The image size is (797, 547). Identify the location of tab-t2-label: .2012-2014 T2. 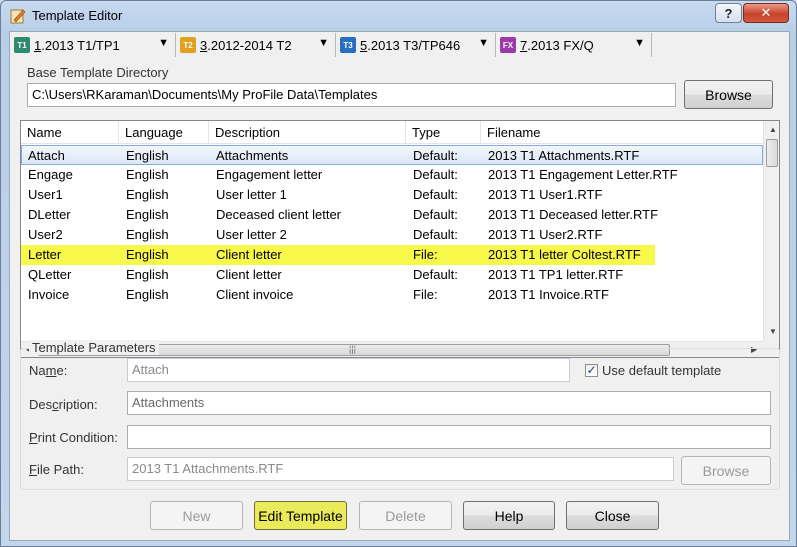
(249, 45).